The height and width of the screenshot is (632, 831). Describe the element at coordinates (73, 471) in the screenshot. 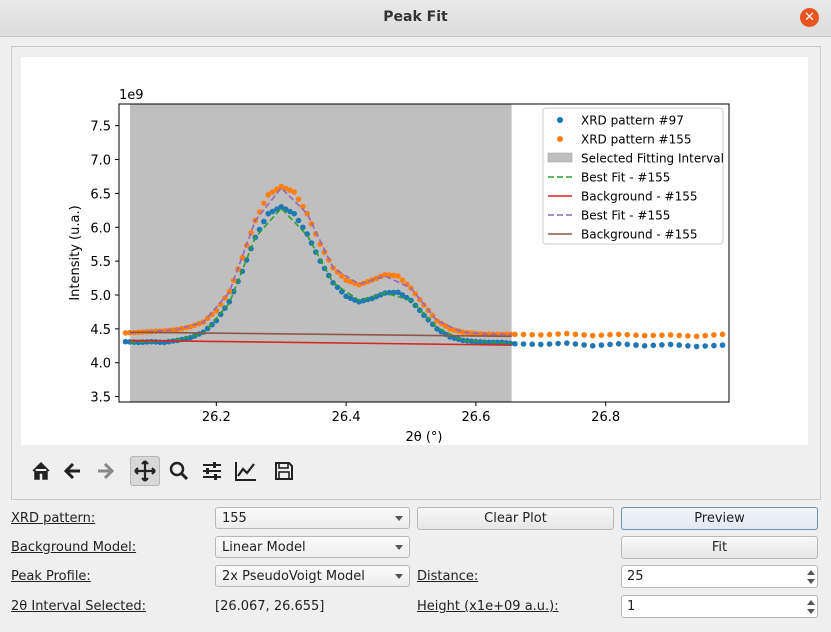

I see `back-arrow-icon` at that location.